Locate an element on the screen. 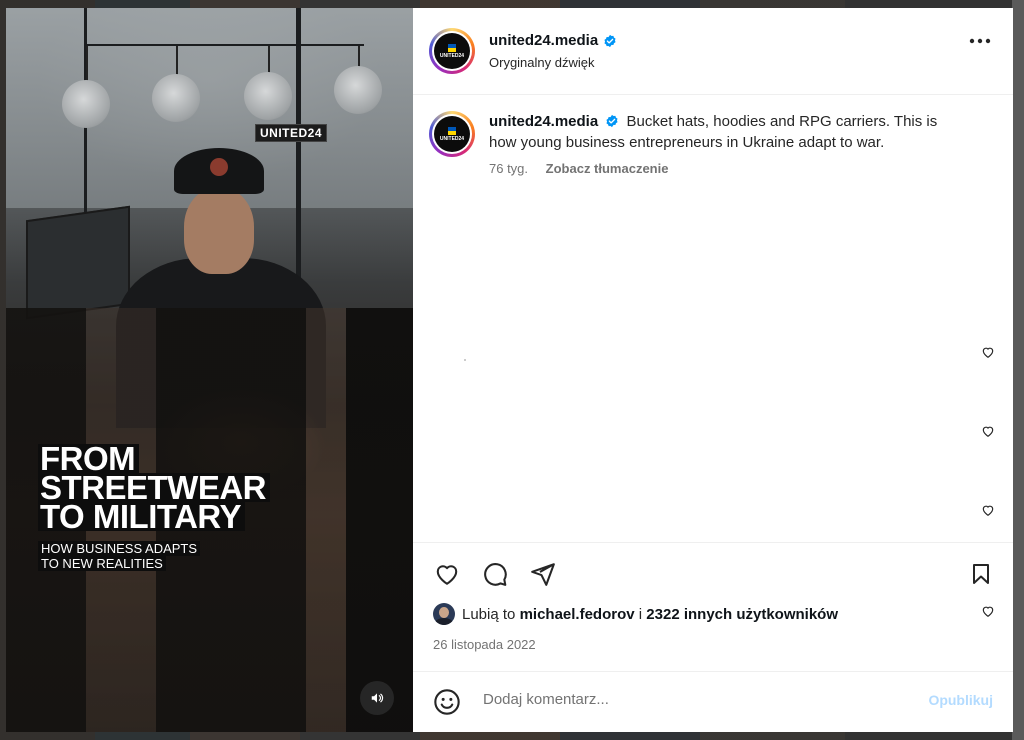  subheadline-line: HOW BUSINESS ADAPTS is located at coordinates (119, 548).